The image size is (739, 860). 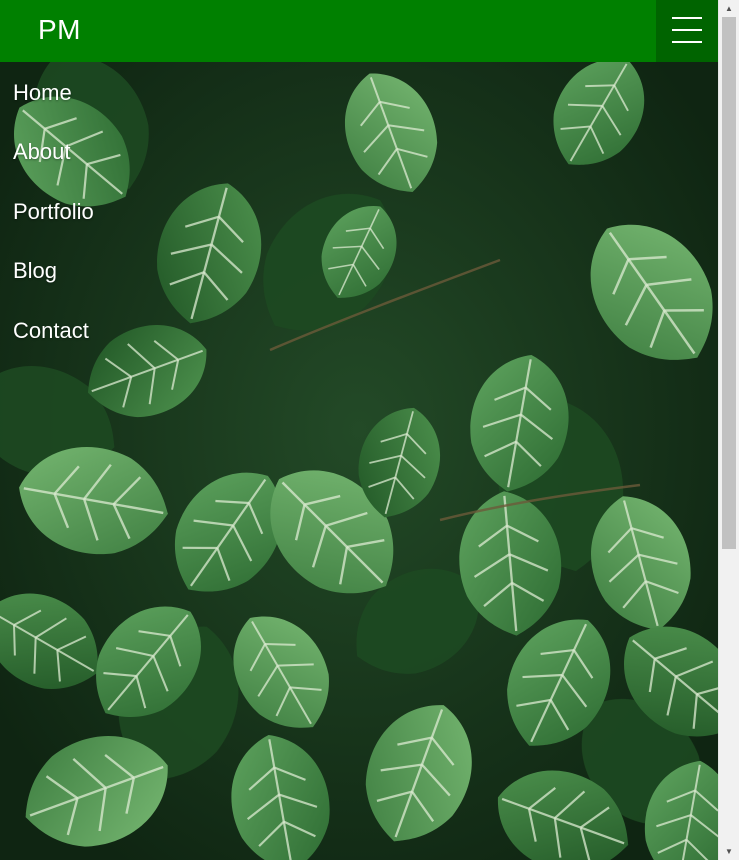 I want to click on site-header: PM, so click(x=359, y=31).